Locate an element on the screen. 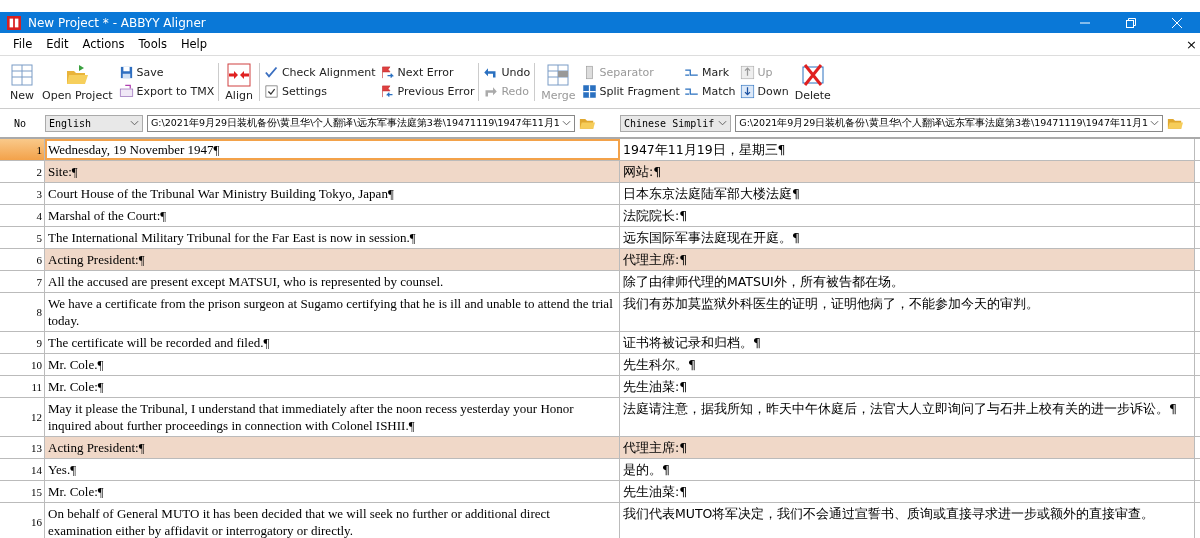  language-dropdown: Chinese Simplif is located at coordinates (676, 123).